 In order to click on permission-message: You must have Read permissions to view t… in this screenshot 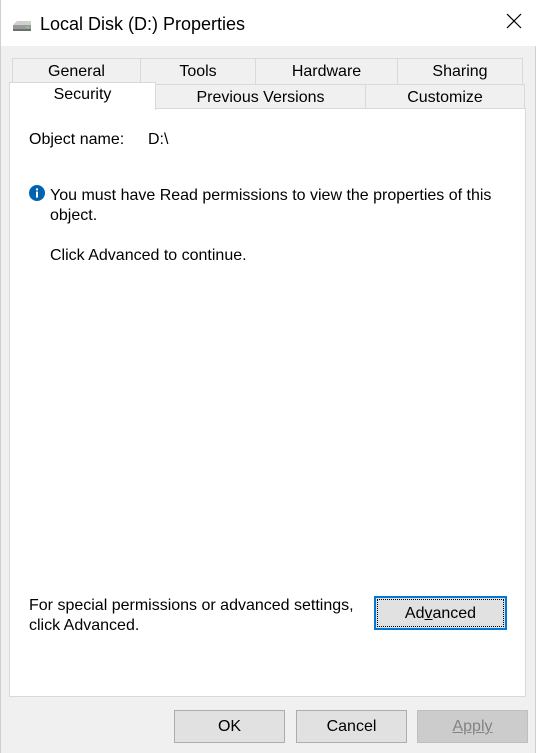, I will do `click(271, 205)`.